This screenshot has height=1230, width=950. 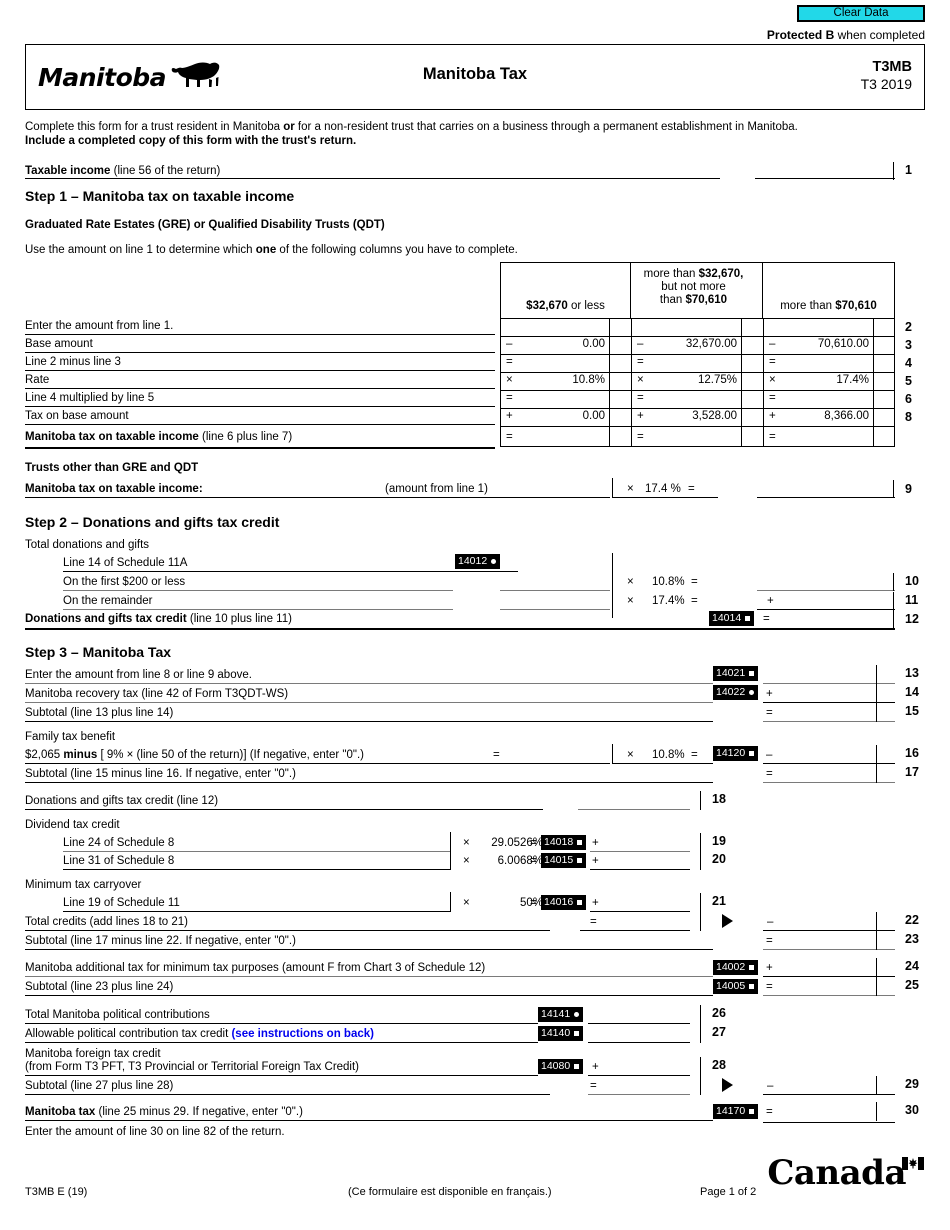 What do you see at coordinates (117, 1015) in the screenshot?
I see `line26-label: Total Manitoba political contributions` at bounding box center [117, 1015].